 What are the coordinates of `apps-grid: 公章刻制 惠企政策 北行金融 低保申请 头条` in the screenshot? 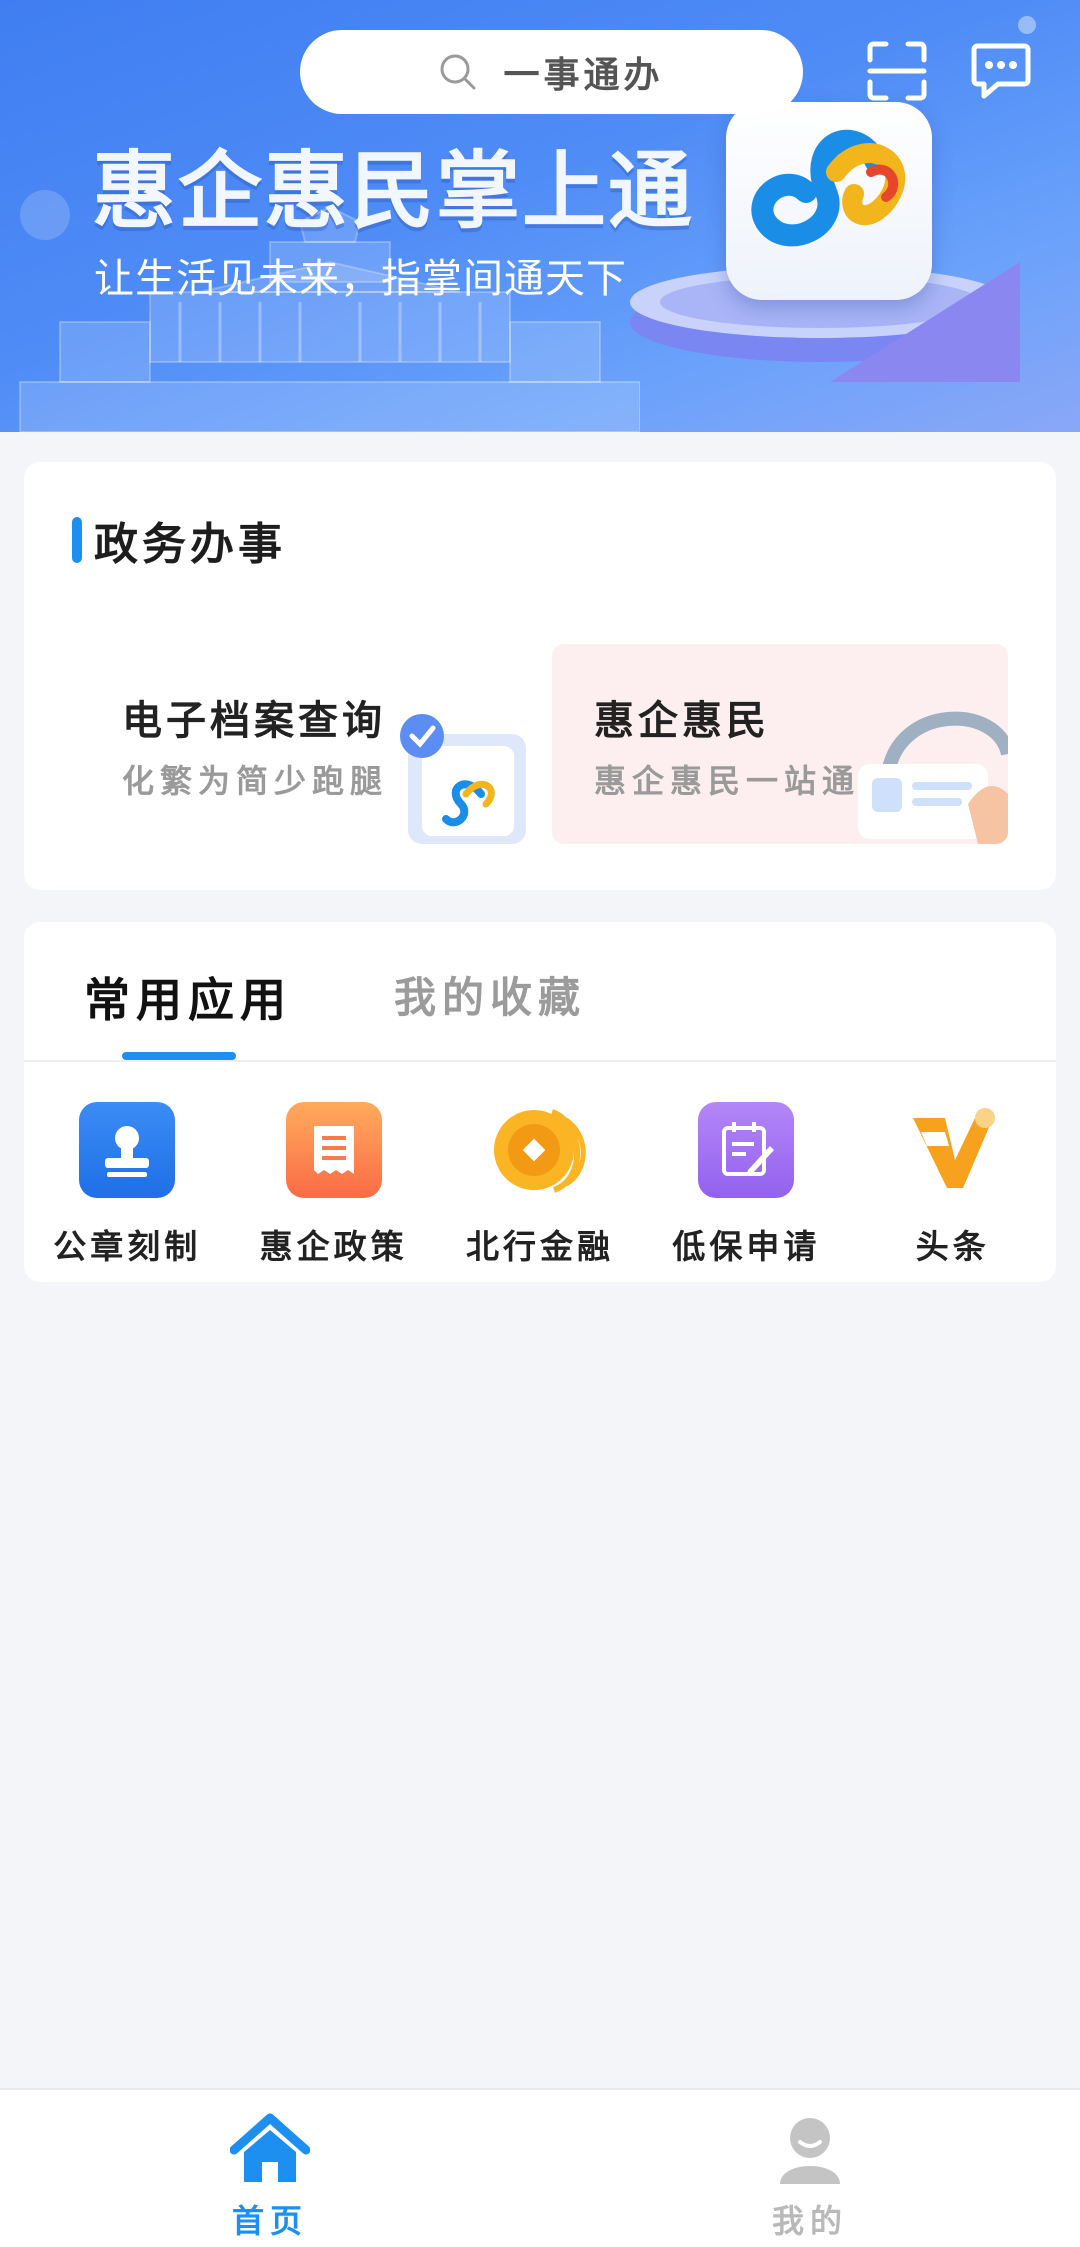 It's located at (540, 1185).